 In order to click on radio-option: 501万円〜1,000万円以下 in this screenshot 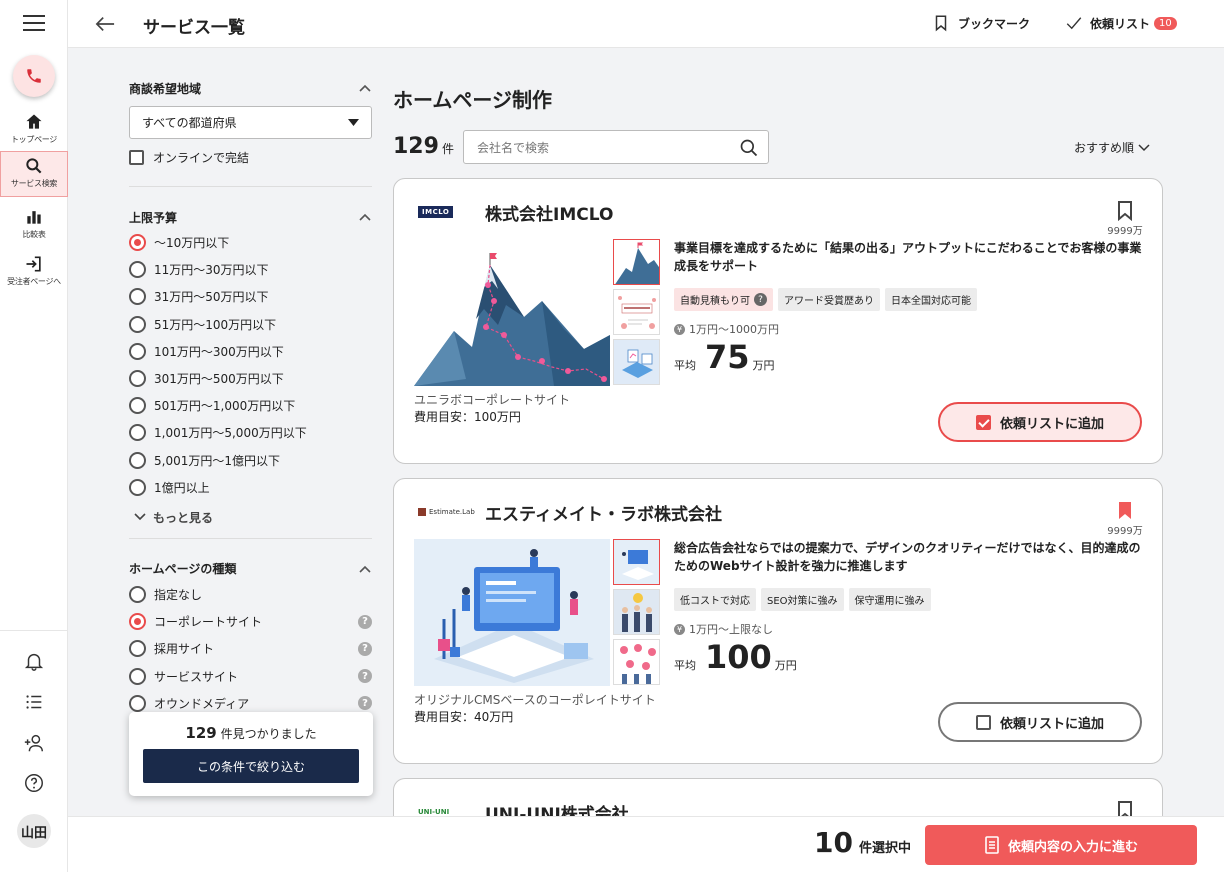, I will do `click(250, 405)`.